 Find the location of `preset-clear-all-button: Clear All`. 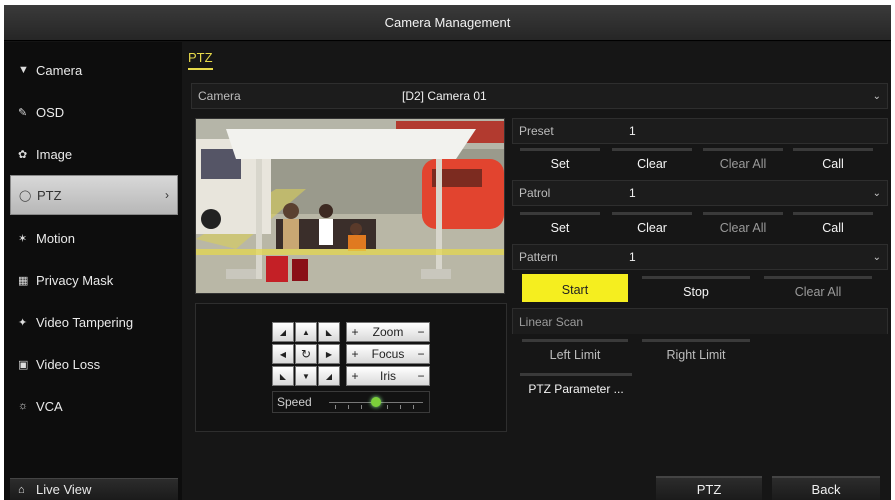

preset-clear-all-button: Clear All is located at coordinates (743, 162).